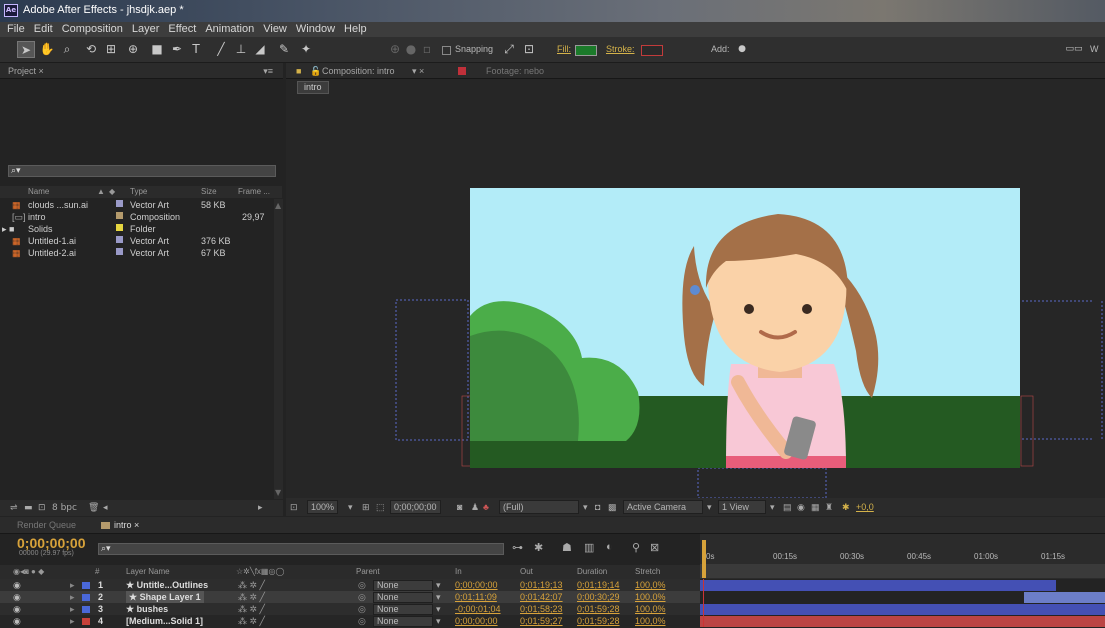 This screenshot has width=1105, height=628. I want to click on zoom-tool-icon: ⌕, so click(67, 49).